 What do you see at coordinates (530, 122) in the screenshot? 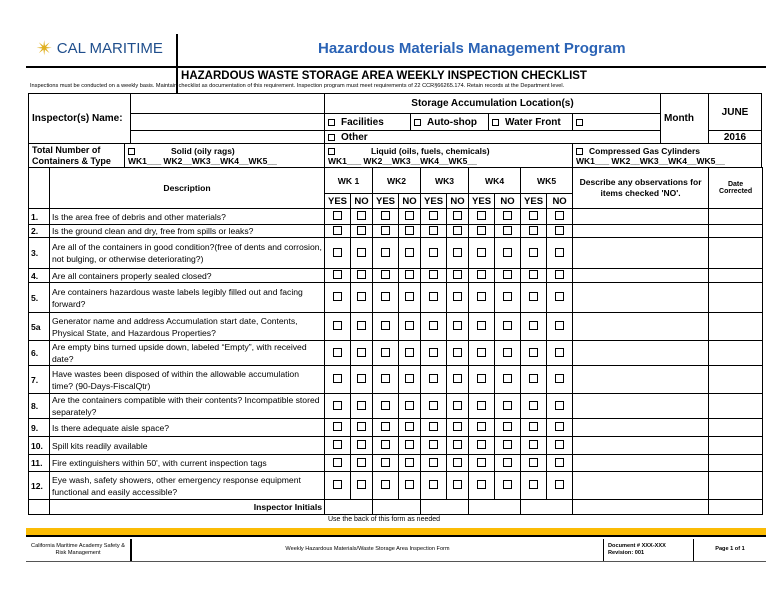
I see `location-water-front: Water Front` at bounding box center [530, 122].